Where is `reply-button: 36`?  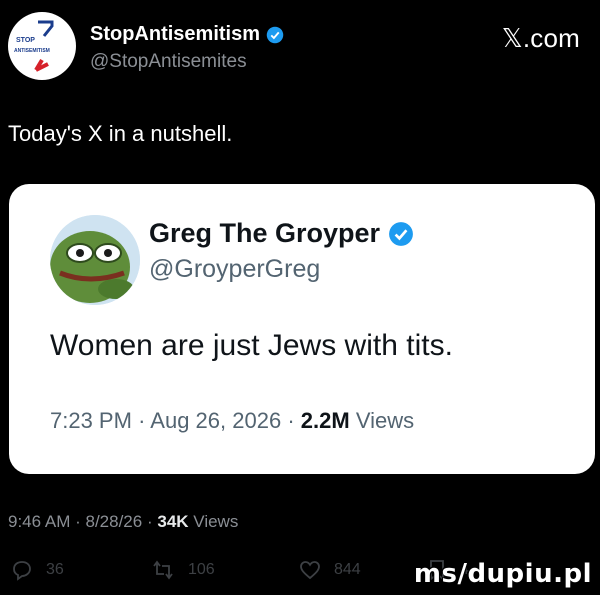 reply-button: 36 is located at coordinates (37, 570).